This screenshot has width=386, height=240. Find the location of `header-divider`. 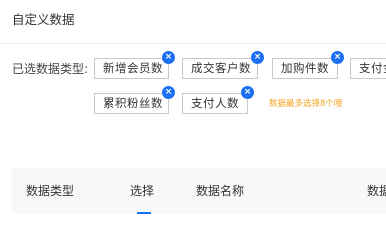

header-divider is located at coordinates (193, 43).